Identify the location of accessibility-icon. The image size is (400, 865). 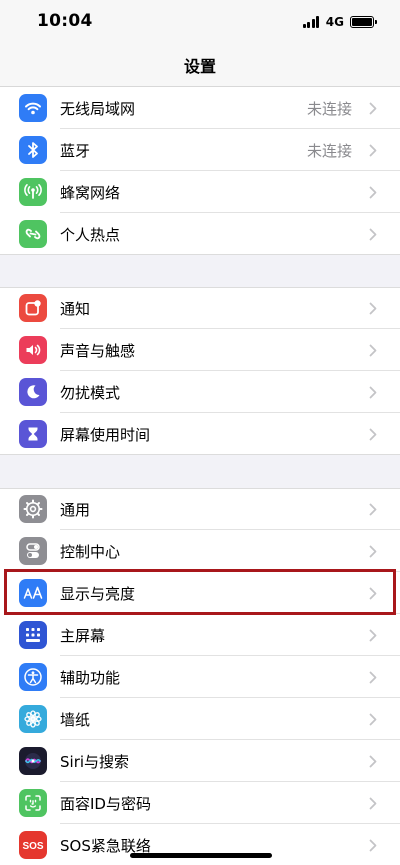
(33, 677).